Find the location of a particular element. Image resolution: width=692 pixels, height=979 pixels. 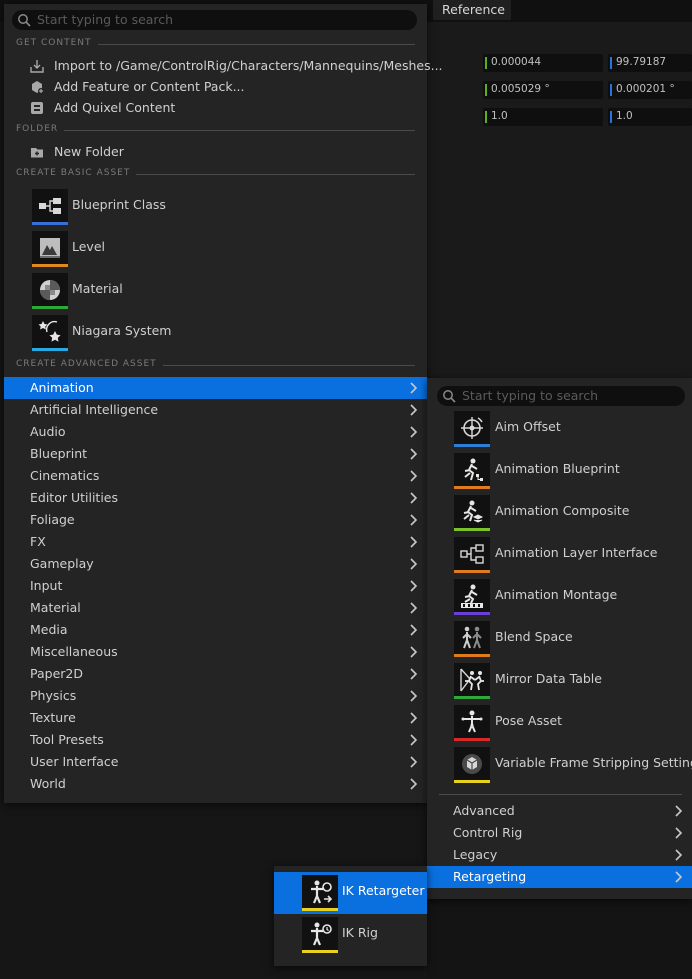

category-item-tool-presets: Tool Presets is located at coordinates (215, 740).